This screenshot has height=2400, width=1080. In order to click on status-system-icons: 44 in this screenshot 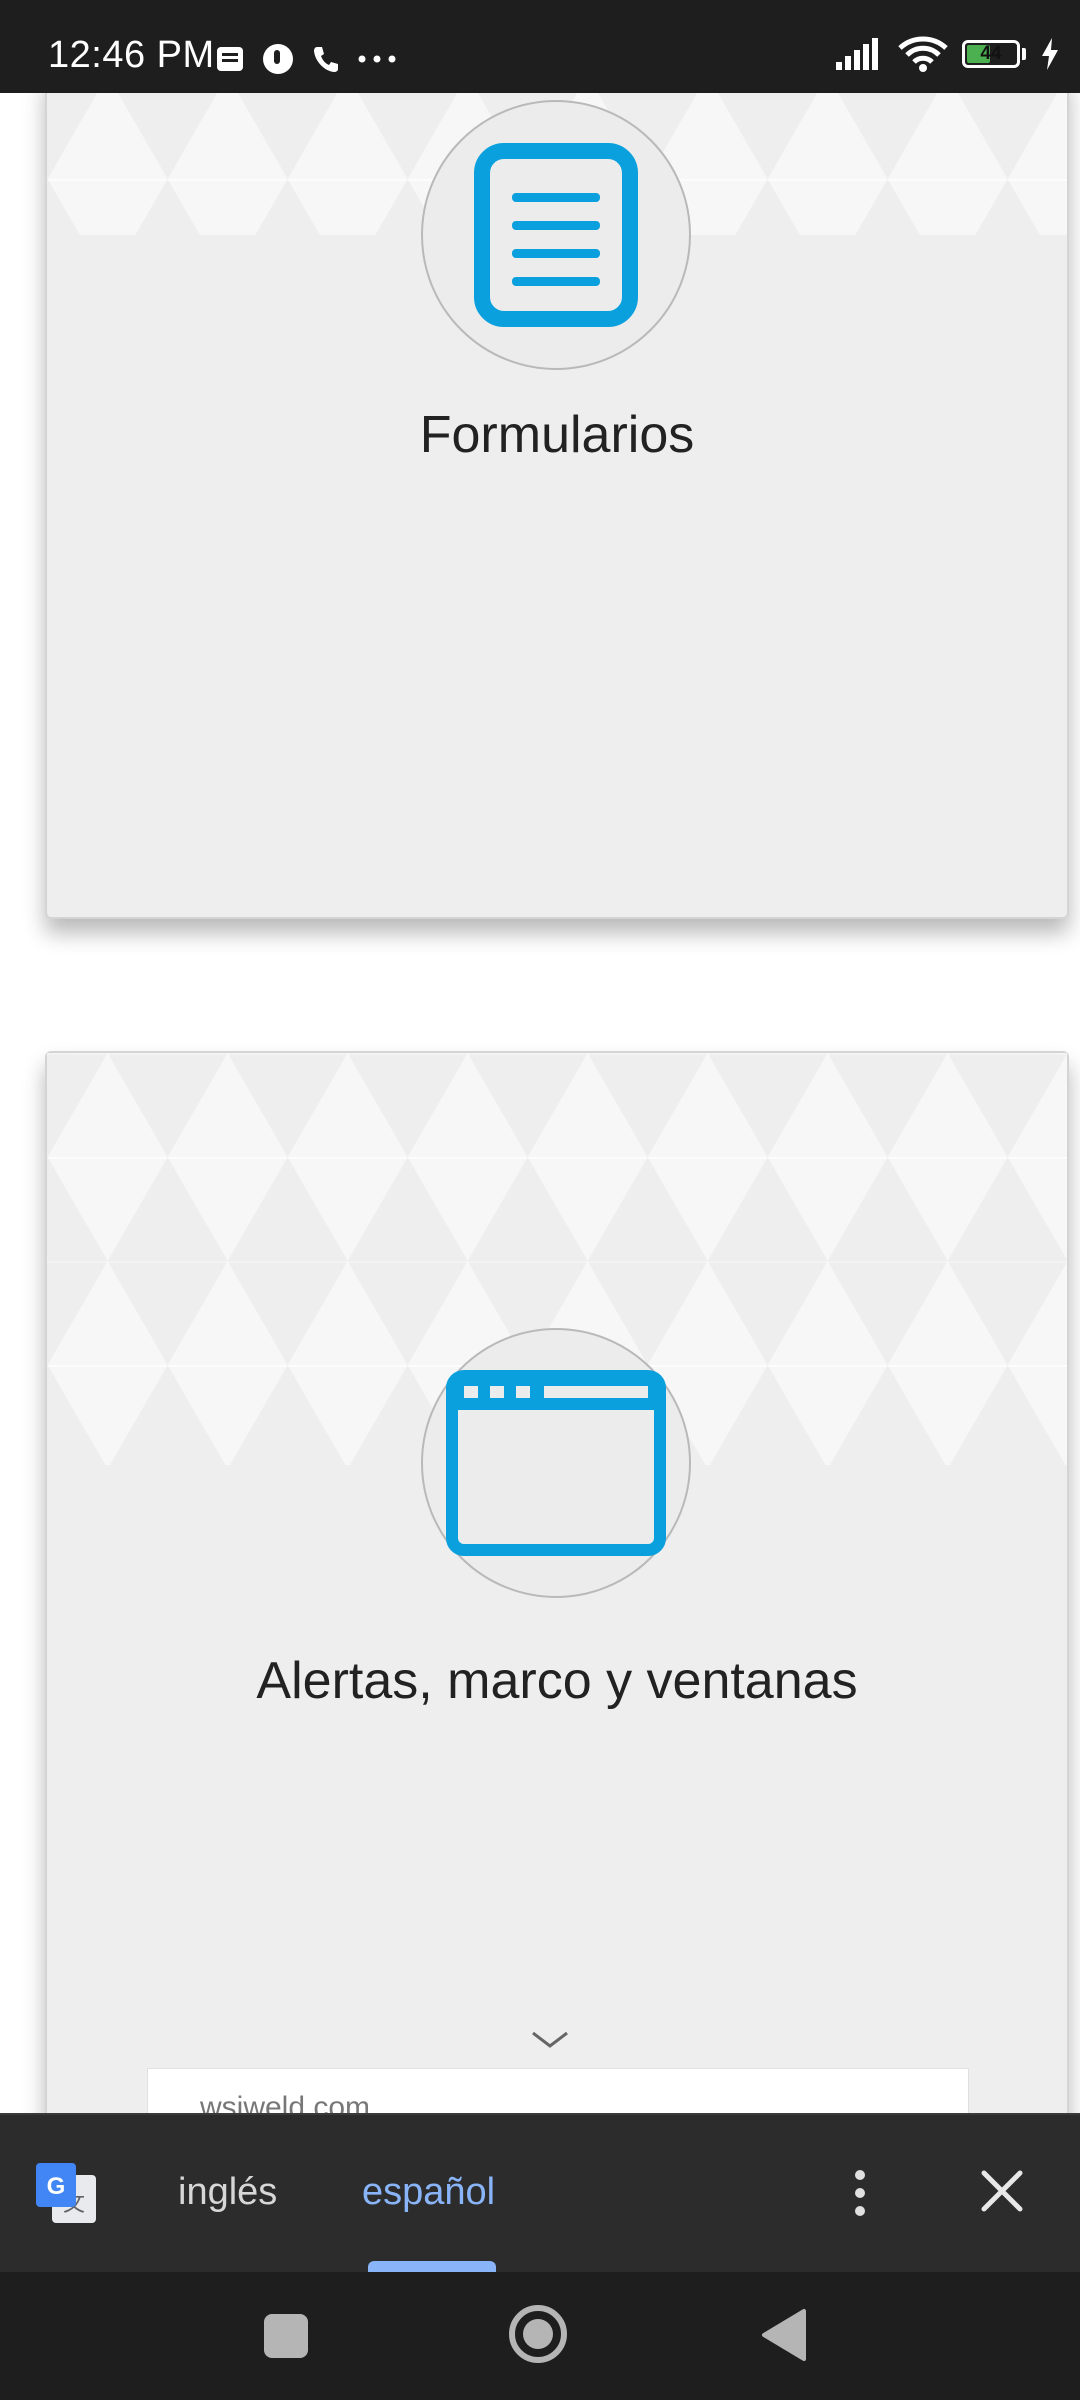, I will do `click(947, 54)`.